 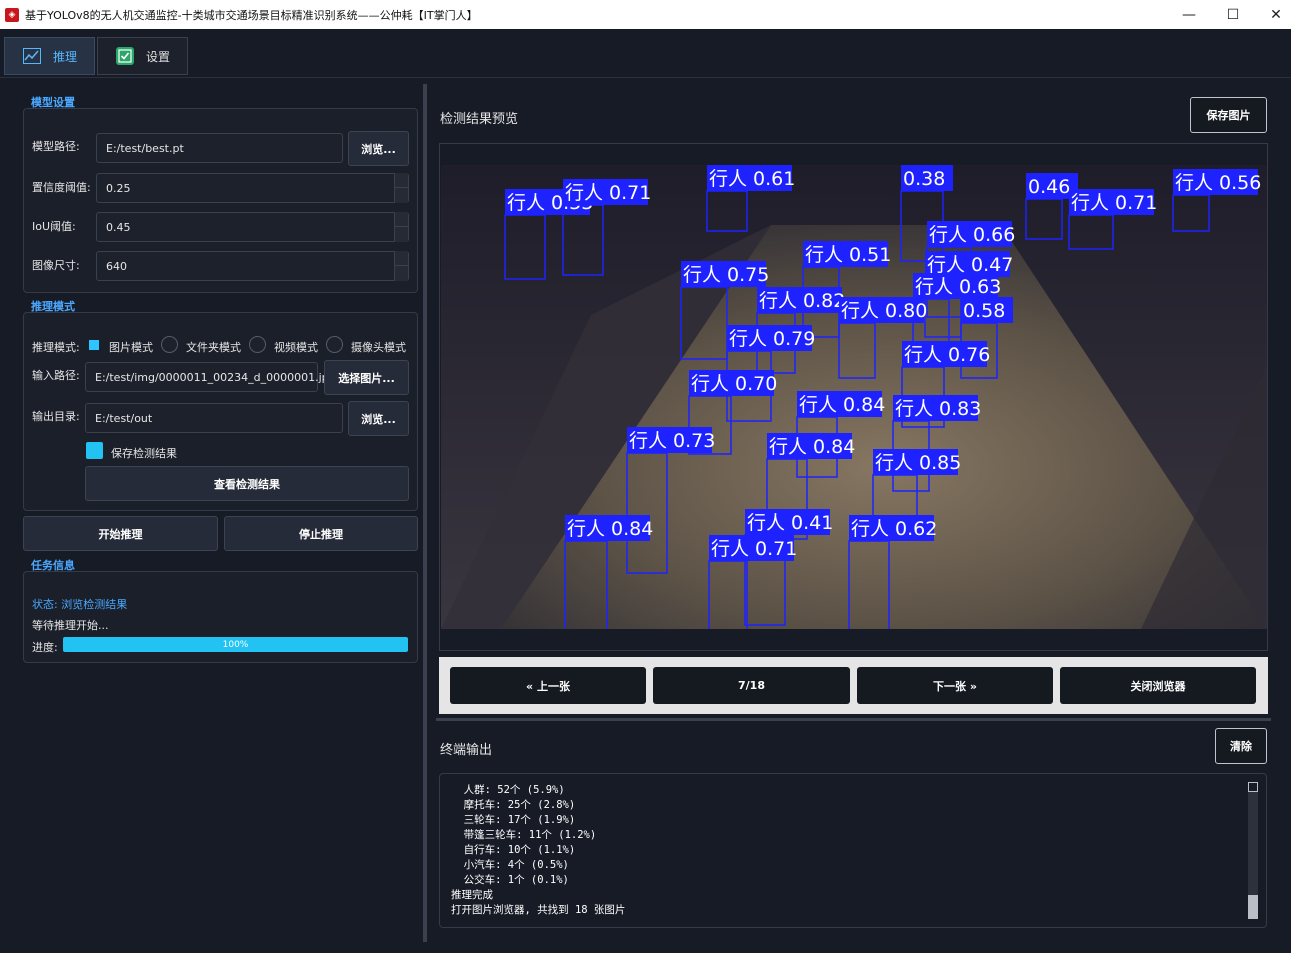 I want to click on preview-title: 检测结果预览, so click(x=479, y=119).